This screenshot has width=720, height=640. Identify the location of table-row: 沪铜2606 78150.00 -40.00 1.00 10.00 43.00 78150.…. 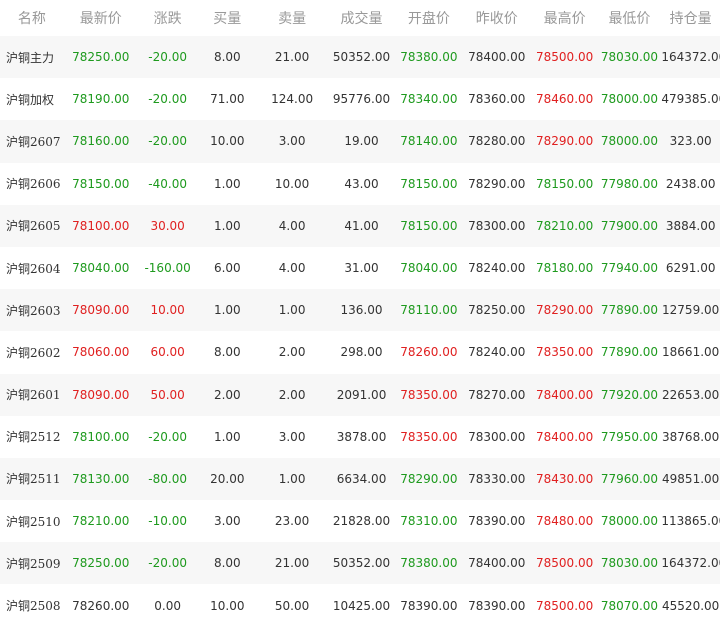
(360, 183).